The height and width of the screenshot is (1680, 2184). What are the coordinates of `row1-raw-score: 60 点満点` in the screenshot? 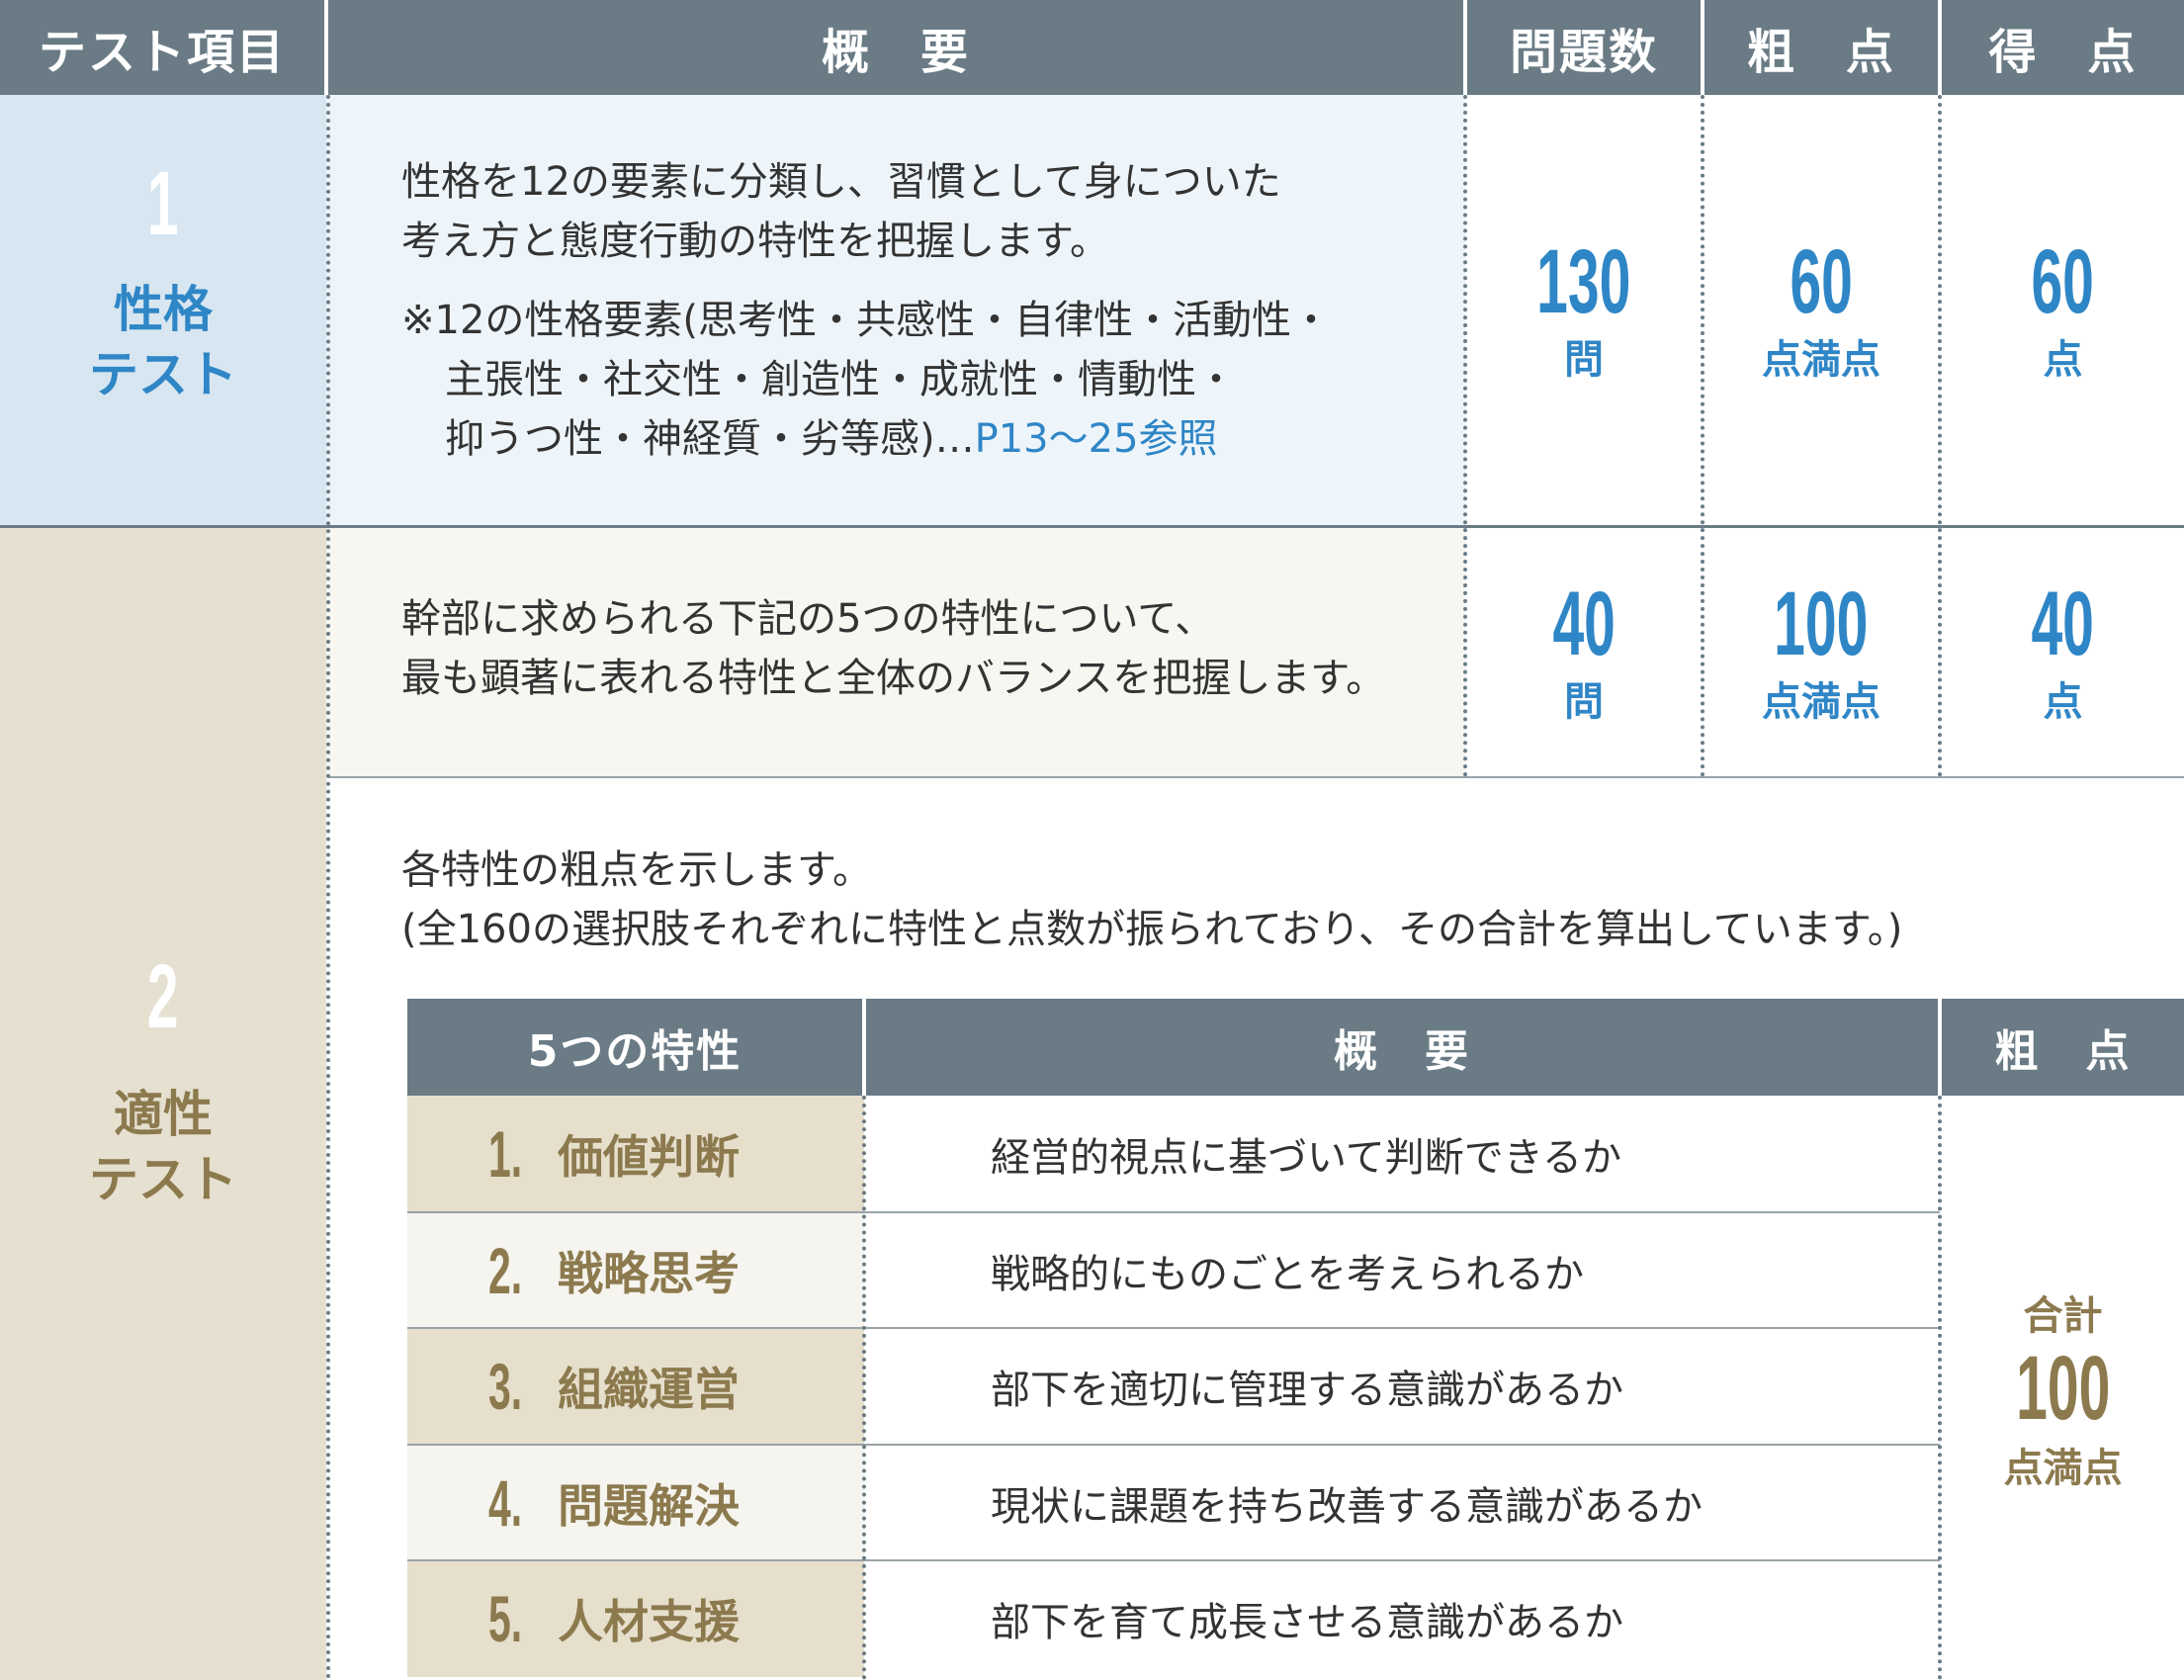 It's located at (1821, 310).